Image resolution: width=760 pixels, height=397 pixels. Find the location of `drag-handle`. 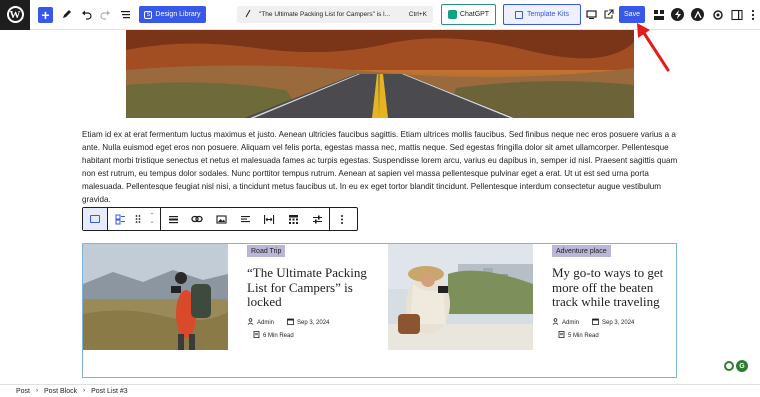

drag-handle is located at coordinates (138, 219).